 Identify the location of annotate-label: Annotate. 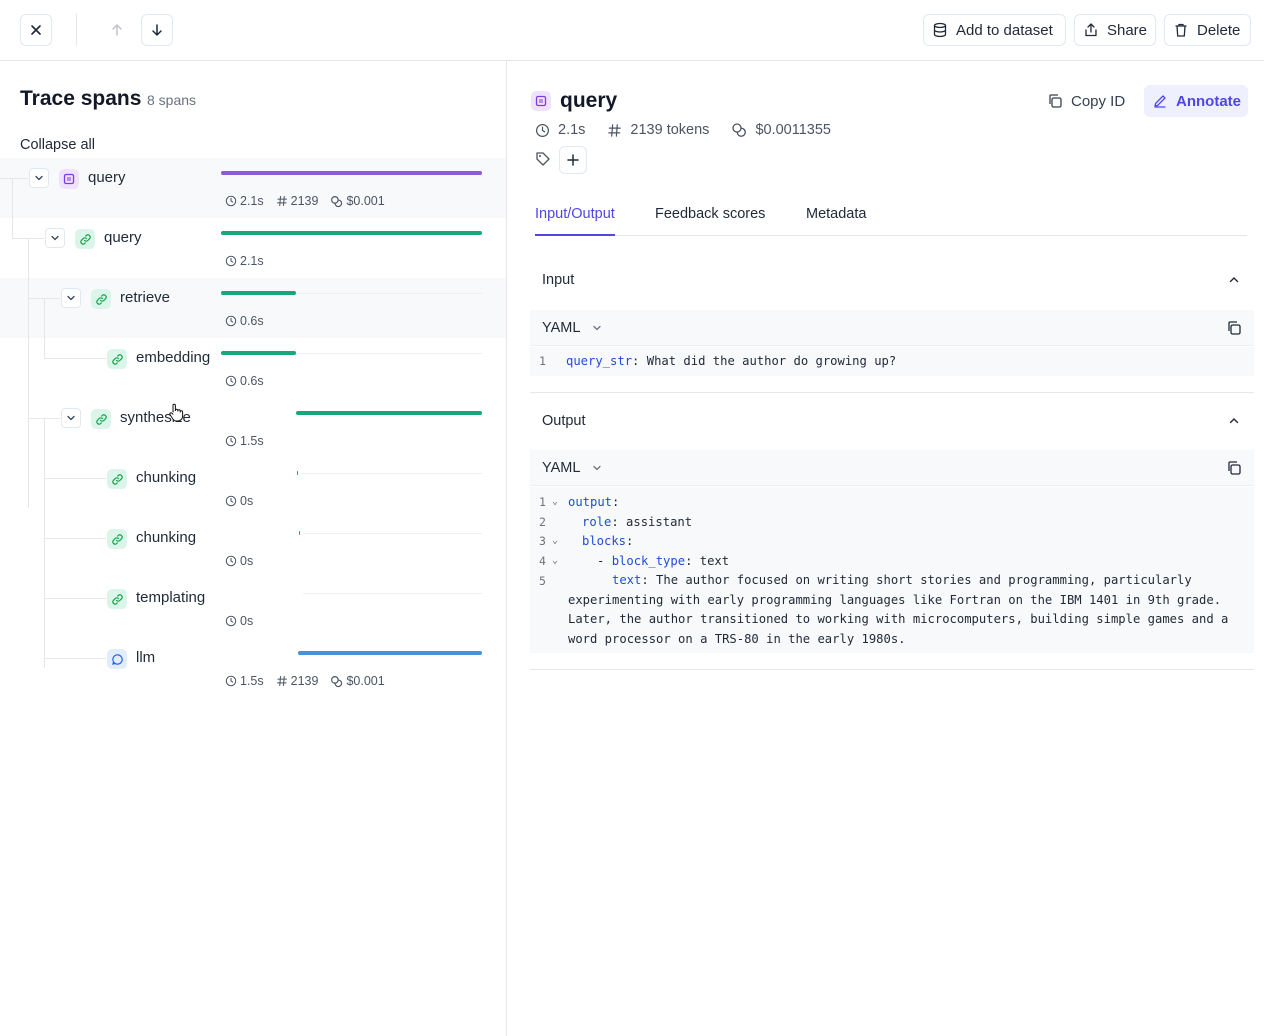
(1208, 101).